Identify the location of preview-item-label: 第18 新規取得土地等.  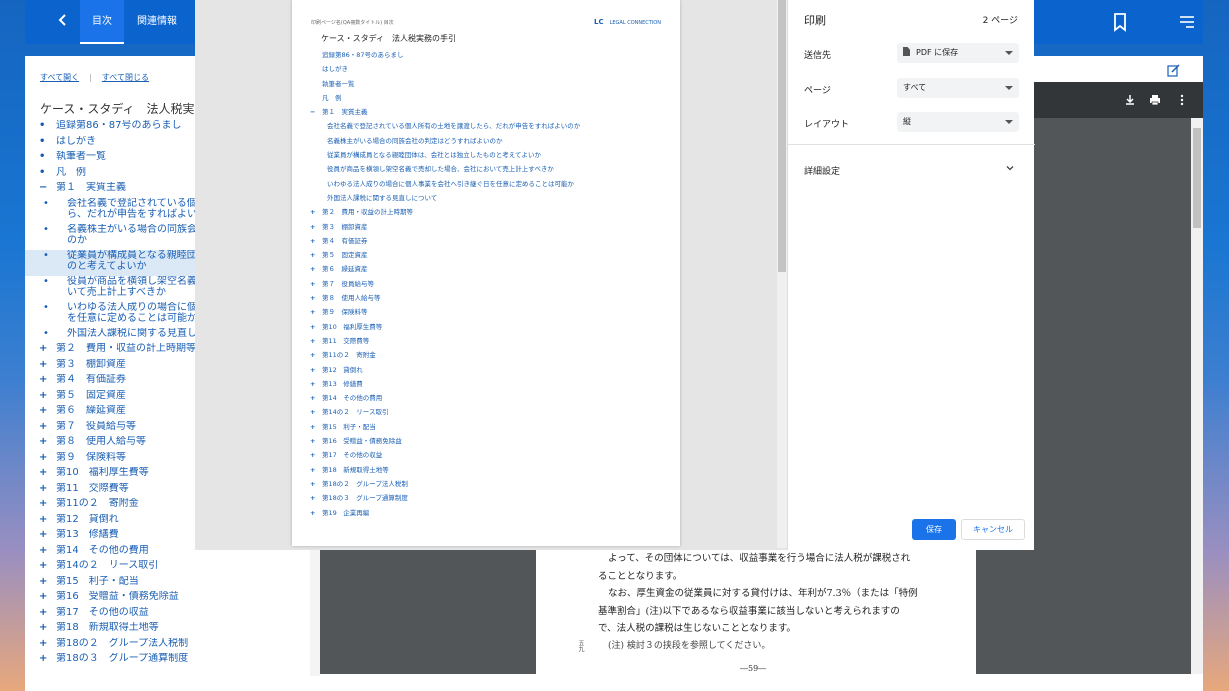
(355, 469).